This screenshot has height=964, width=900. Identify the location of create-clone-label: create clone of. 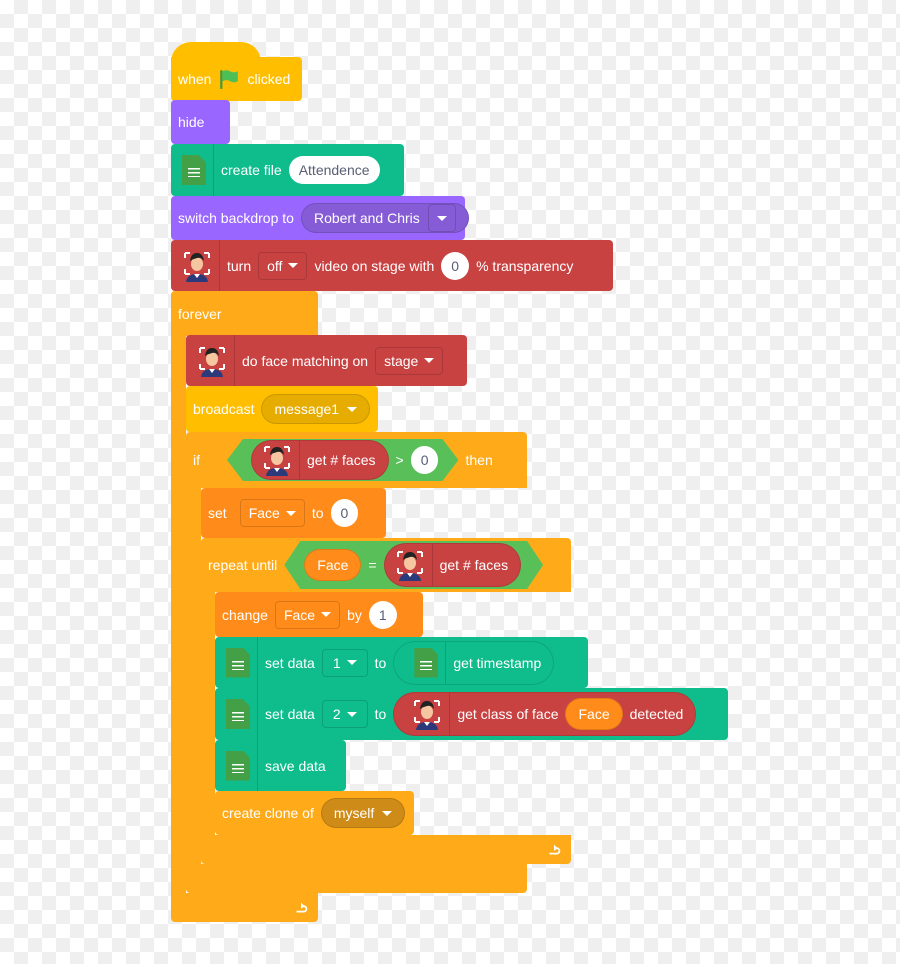
(268, 813).